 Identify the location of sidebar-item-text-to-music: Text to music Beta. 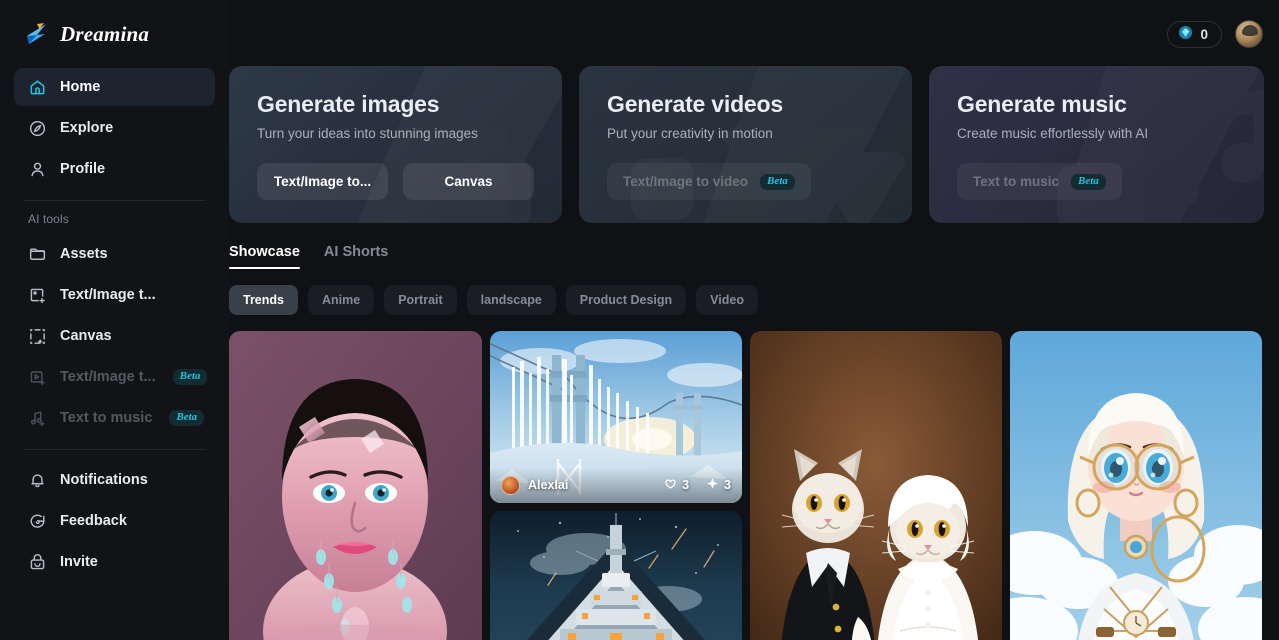
(114, 418).